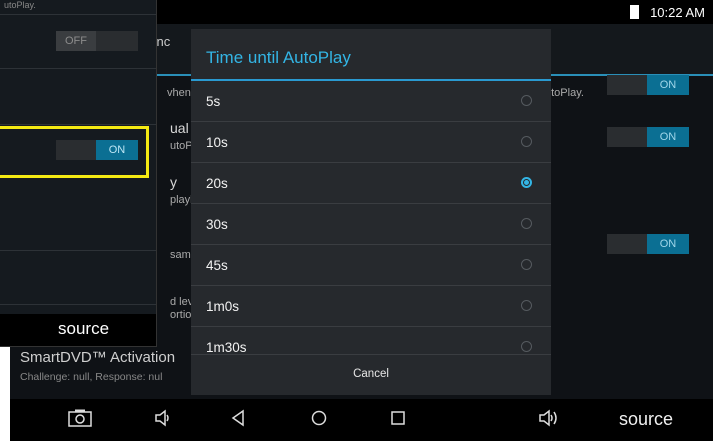 The height and width of the screenshot is (441, 713). I want to click on inset-nav-bar: source, so click(78, 330).